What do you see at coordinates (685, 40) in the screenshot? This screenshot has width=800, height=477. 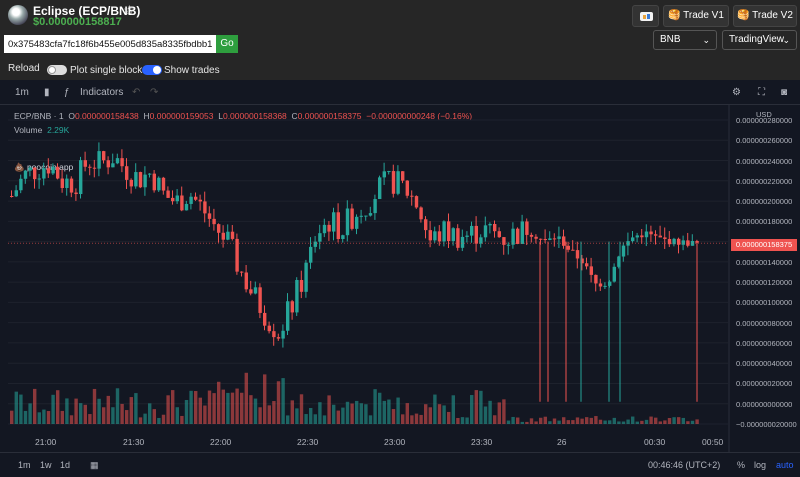 I see `currency-select: BNB ⌄` at bounding box center [685, 40].